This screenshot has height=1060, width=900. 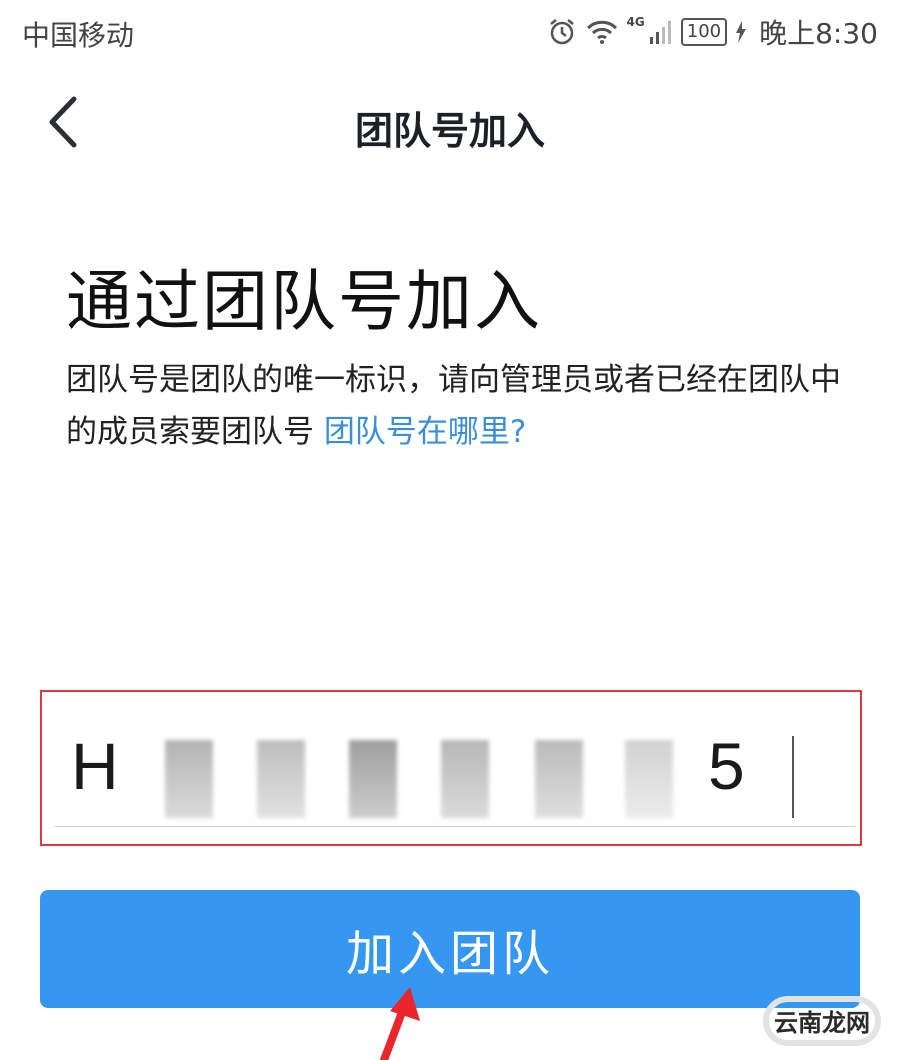 What do you see at coordinates (450, 32) in the screenshot?
I see `status-bar: 中国移动 4G 100 晚上8:30` at bounding box center [450, 32].